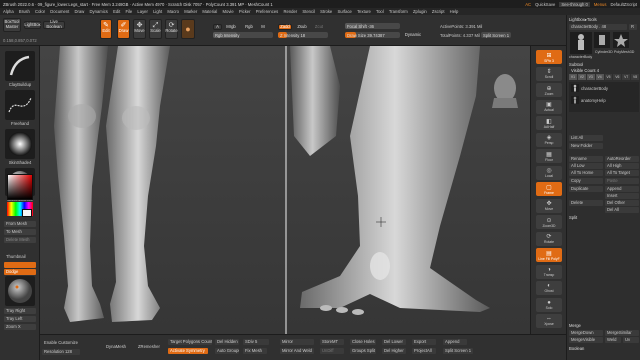  What do you see at coordinates (290, 11) in the screenshot?
I see `menu-render: Render` at bounding box center [290, 11].